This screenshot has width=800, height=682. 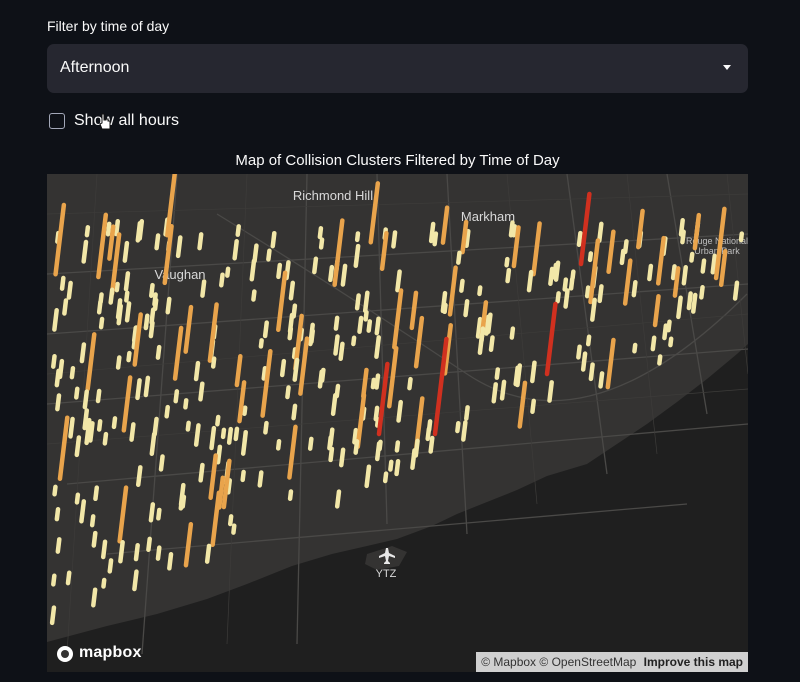 What do you see at coordinates (397, 68) in the screenshot?
I see `time-of-day-select: Afternoon` at bounding box center [397, 68].